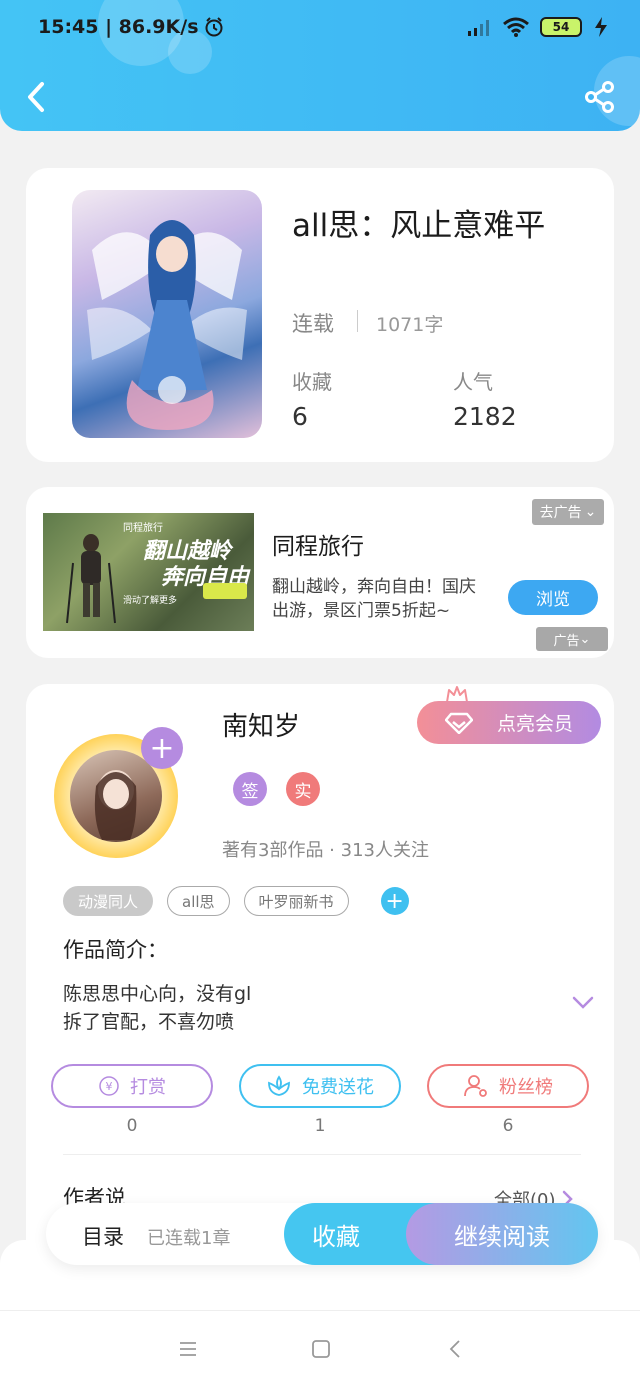  I want to click on send-flower-label: 免费送花, so click(338, 1087).